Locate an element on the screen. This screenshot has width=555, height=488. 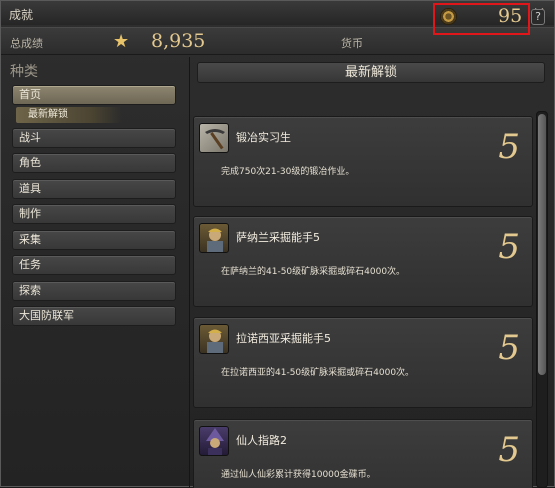
recent-unlocks-header: 最新解锁 is located at coordinates (371, 72).